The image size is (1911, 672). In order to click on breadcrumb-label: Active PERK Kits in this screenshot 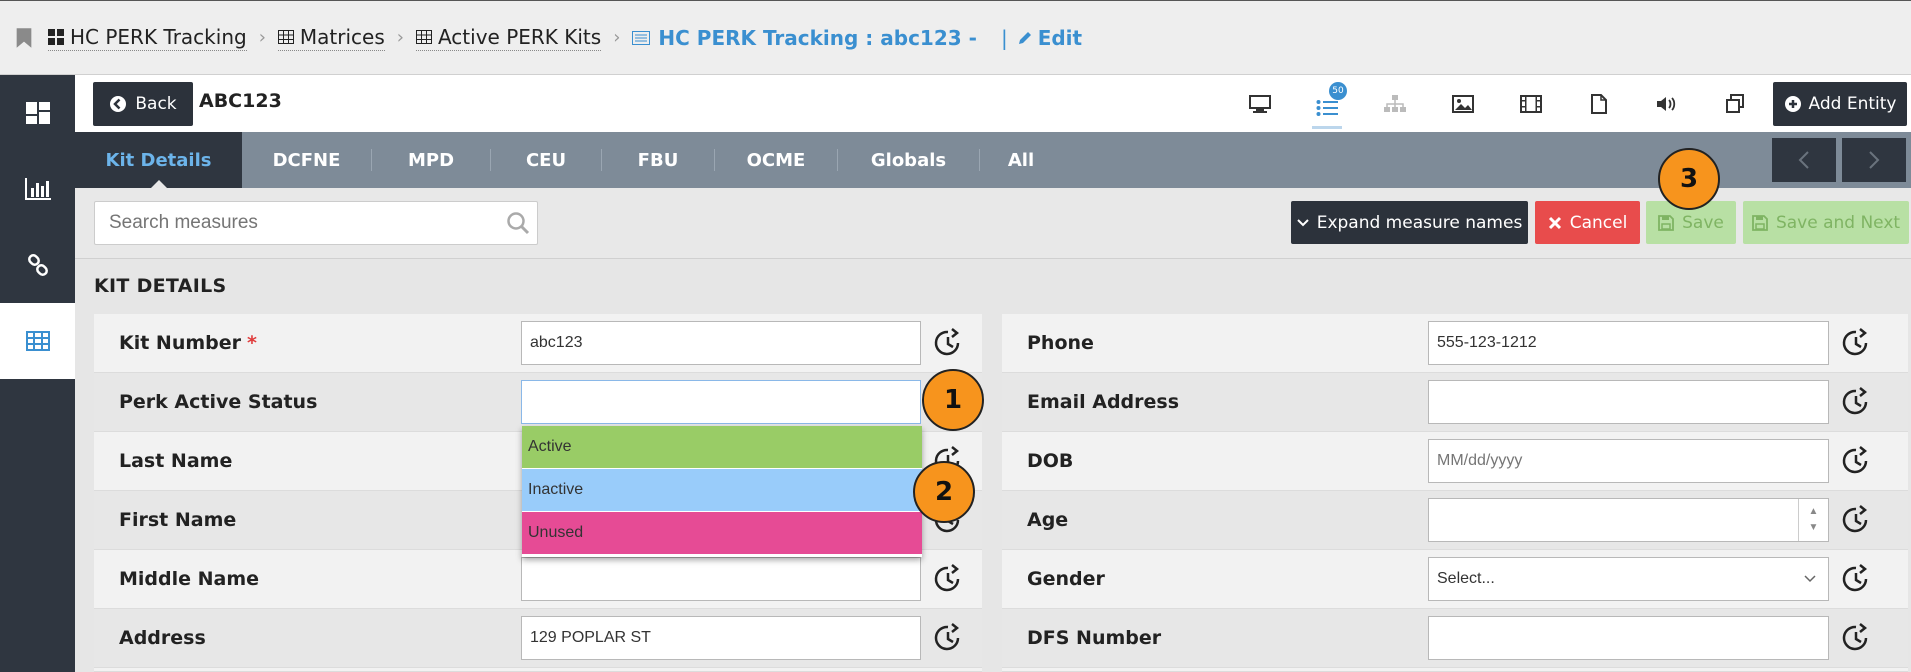, I will do `click(519, 36)`.